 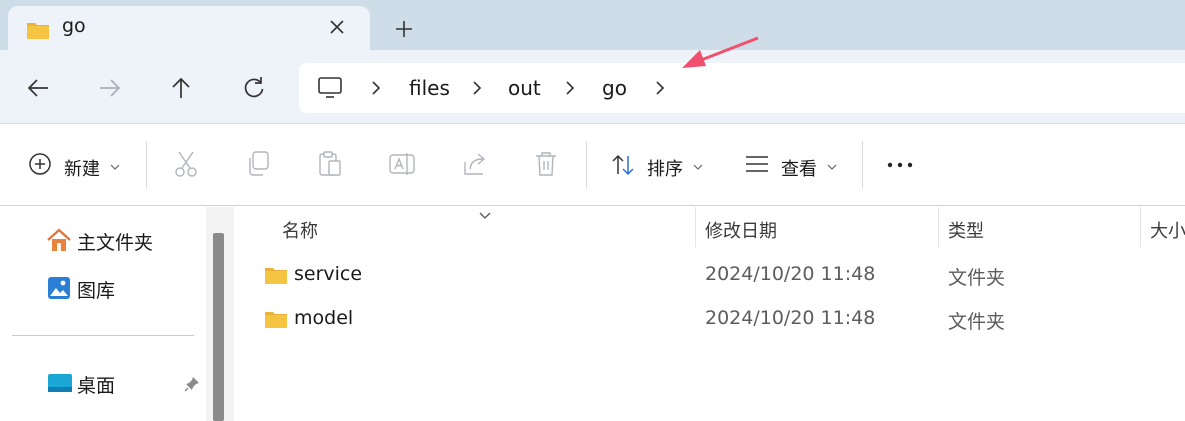 I want to click on plus-circle-icon, so click(x=40, y=166).